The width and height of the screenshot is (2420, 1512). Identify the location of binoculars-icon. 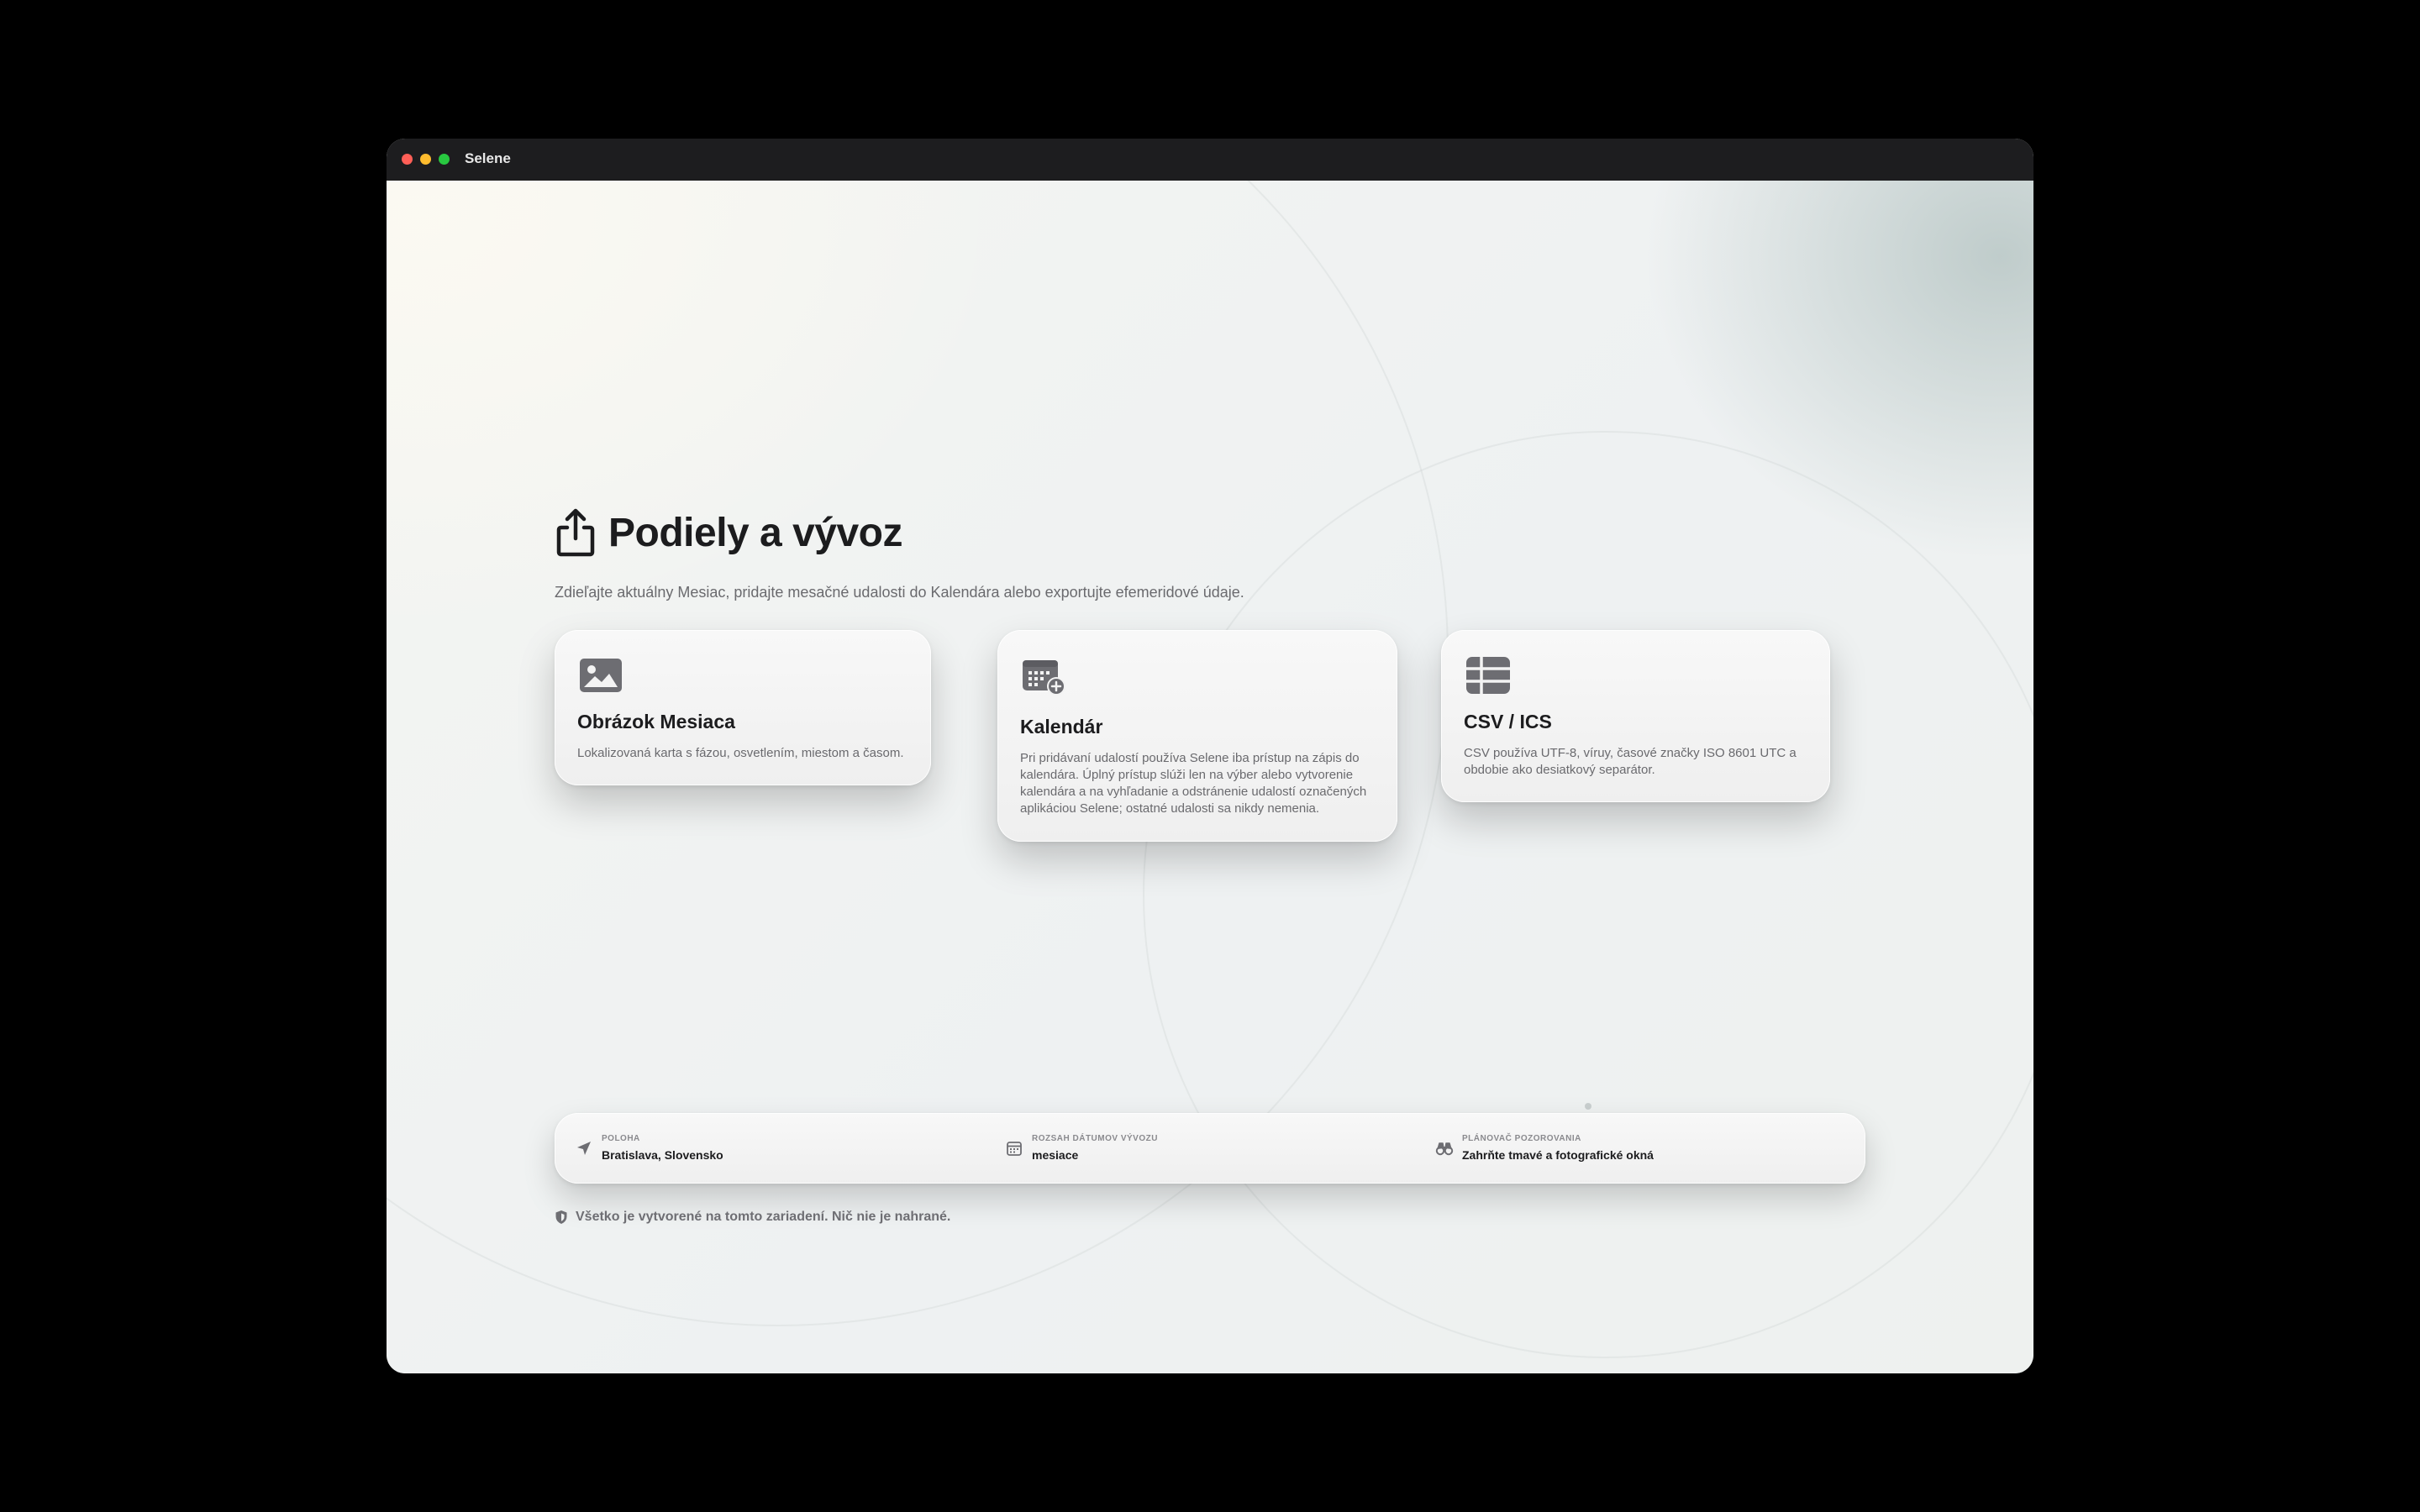
(1444, 1149).